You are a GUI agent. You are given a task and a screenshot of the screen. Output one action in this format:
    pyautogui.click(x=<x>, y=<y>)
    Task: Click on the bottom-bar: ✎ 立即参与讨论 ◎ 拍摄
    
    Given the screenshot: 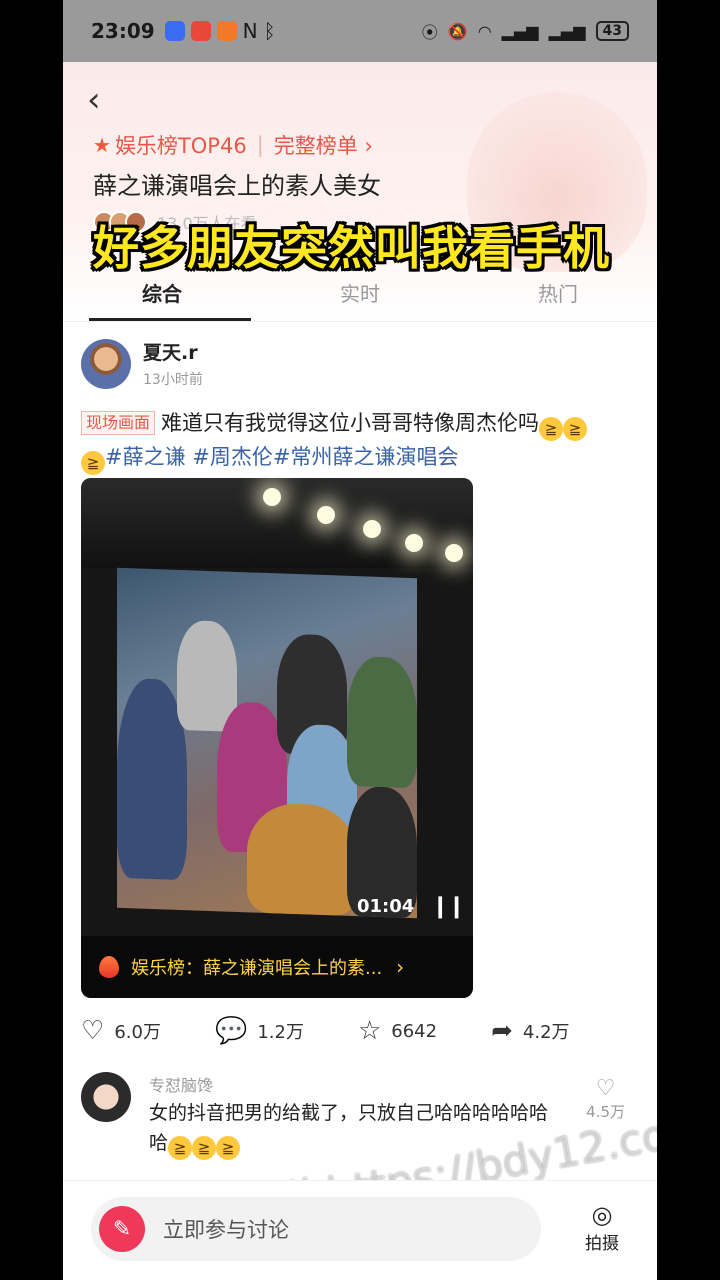 What is the action you would take?
    pyautogui.click(x=360, y=1230)
    